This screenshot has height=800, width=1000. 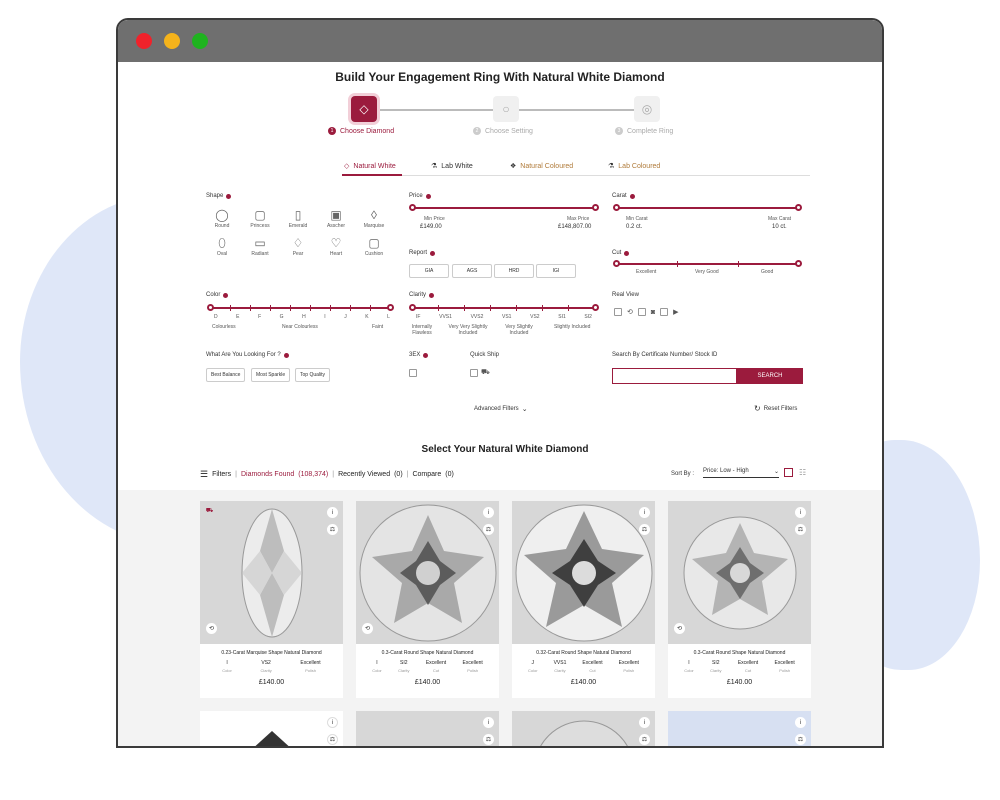 I want to click on real-view-video-checkbox, so click(x=664, y=312).